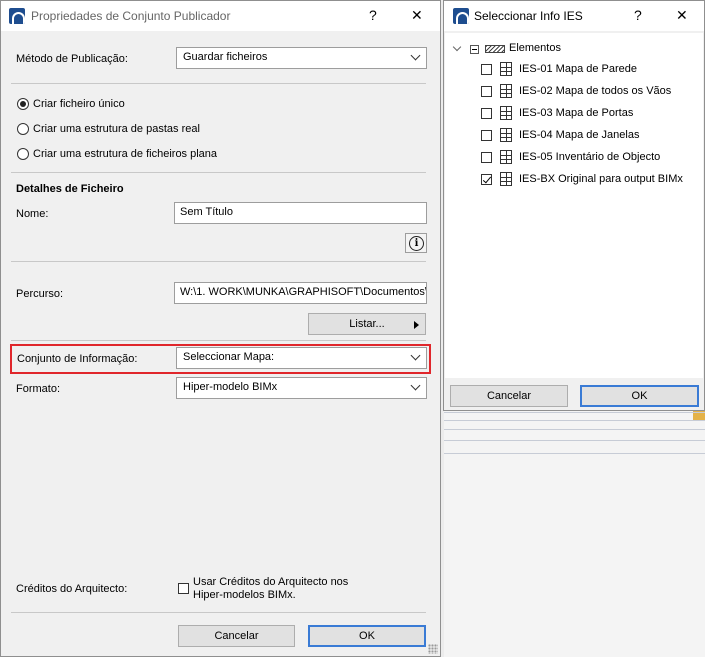  Describe the element at coordinates (23, 129) in the screenshot. I see `radio-real-folders` at that location.